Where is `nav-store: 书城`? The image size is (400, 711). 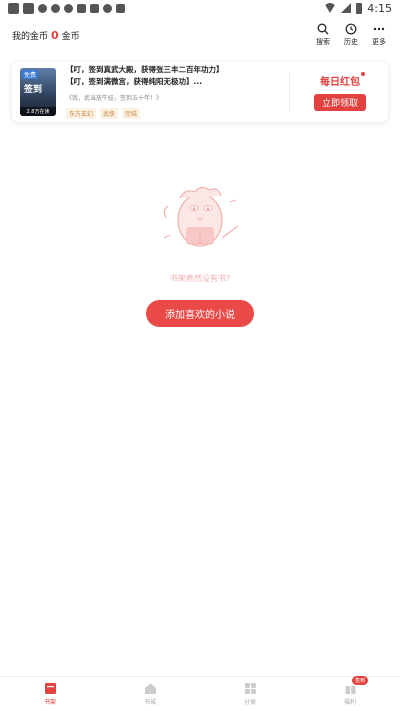 nav-store: 书城 is located at coordinates (150, 694).